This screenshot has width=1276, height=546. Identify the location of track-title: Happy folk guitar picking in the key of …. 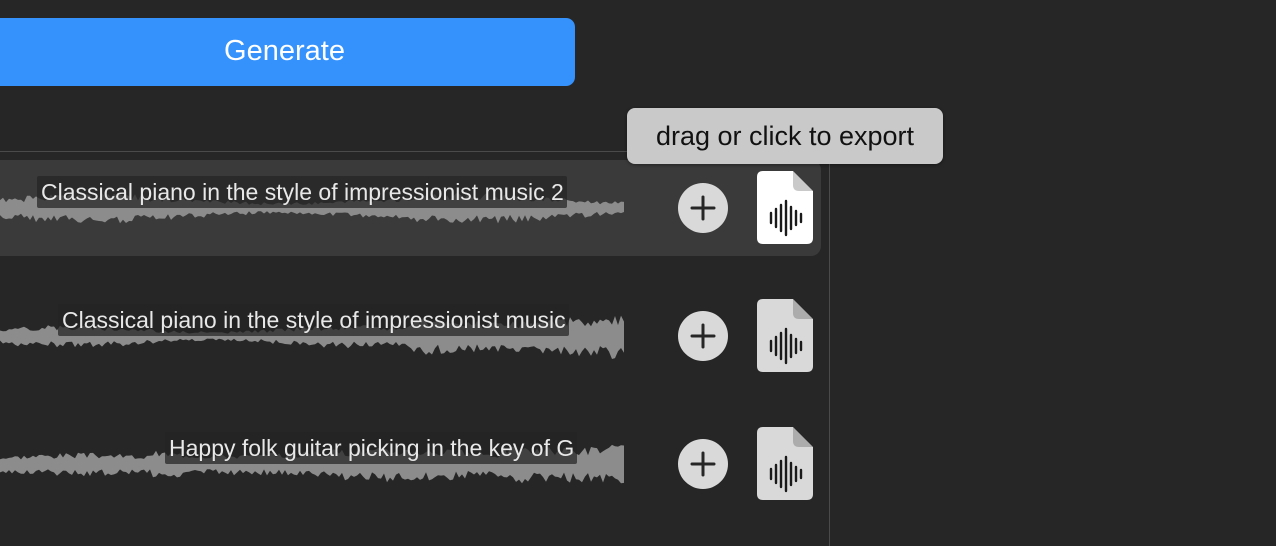
(371, 448).